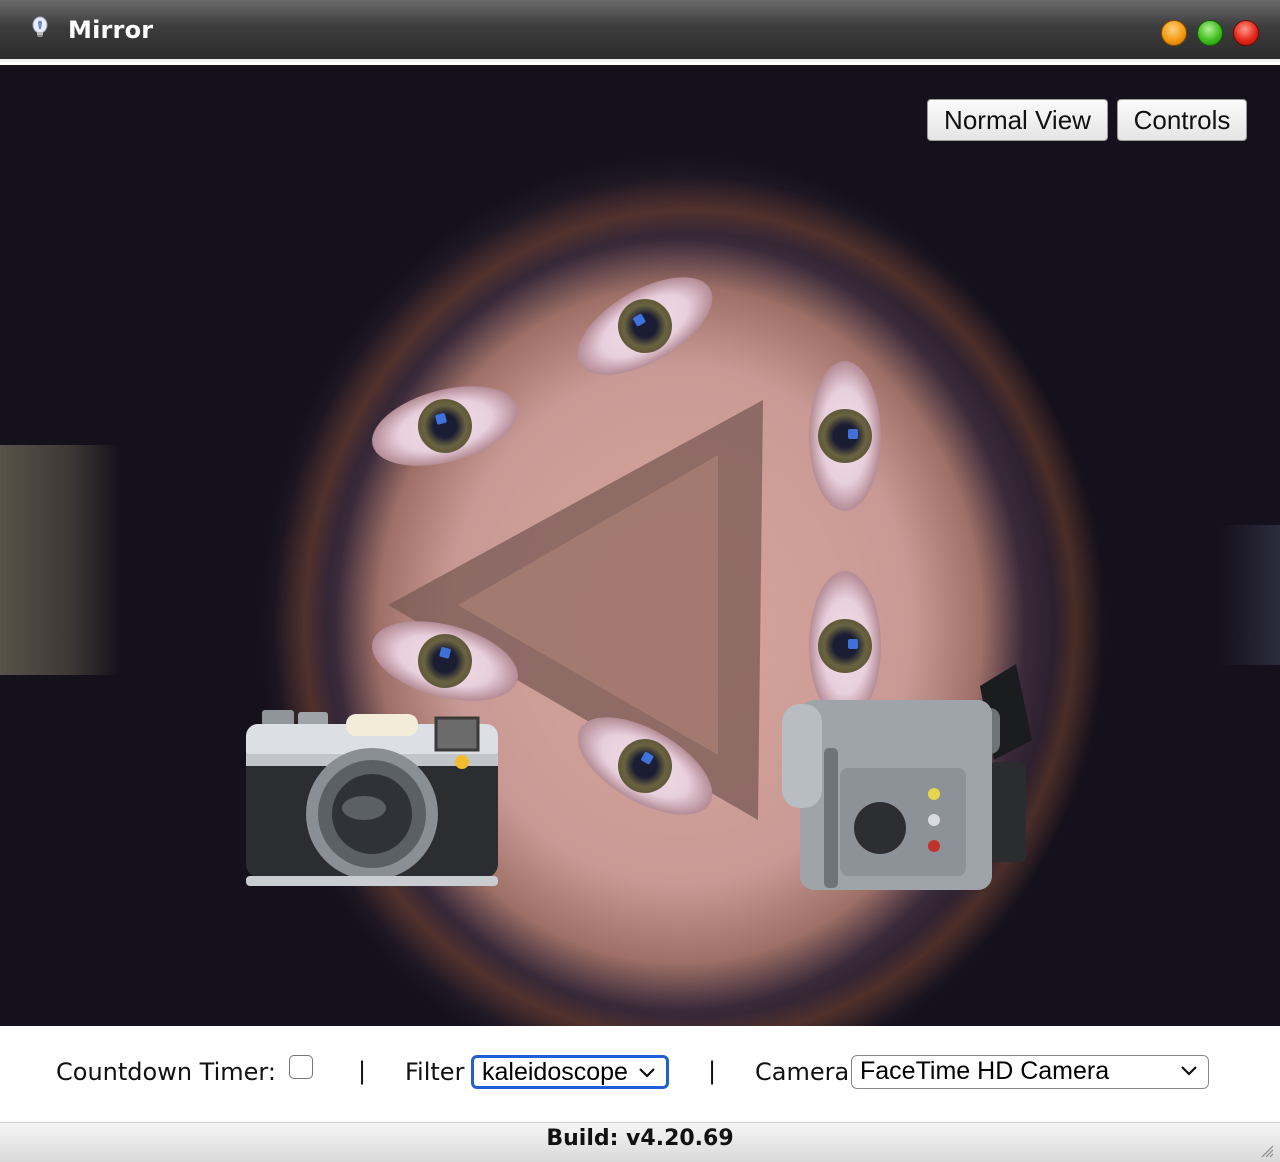 The width and height of the screenshot is (1280, 1162). What do you see at coordinates (1210, 33) in the screenshot?
I see `maximize-button` at bounding box center [1210, 33].